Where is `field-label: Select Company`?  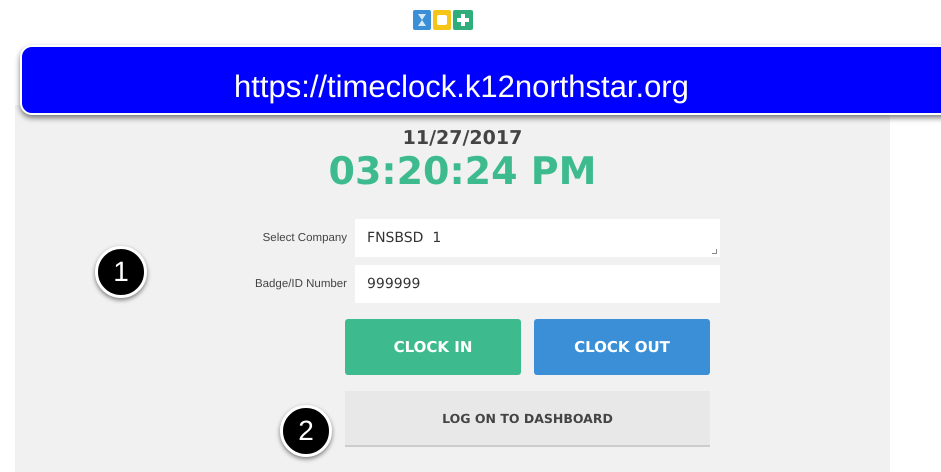
field-label: Select Company is located at coordinates (305, 238).